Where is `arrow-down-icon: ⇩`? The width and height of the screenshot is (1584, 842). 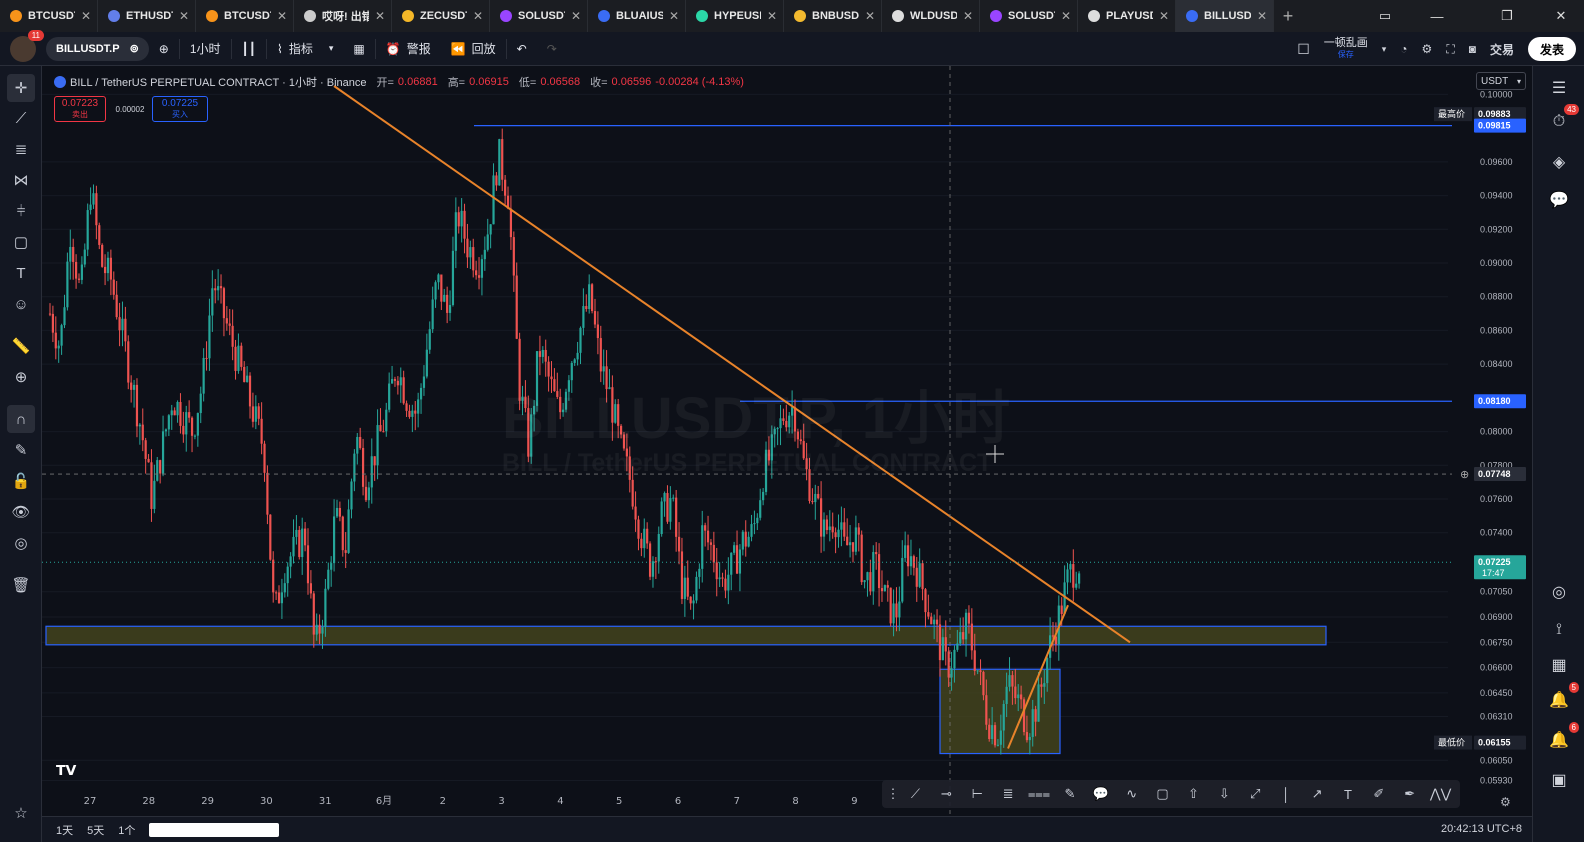 arrow-down-icon: ⇩ is located at coordinates (1224, 794).